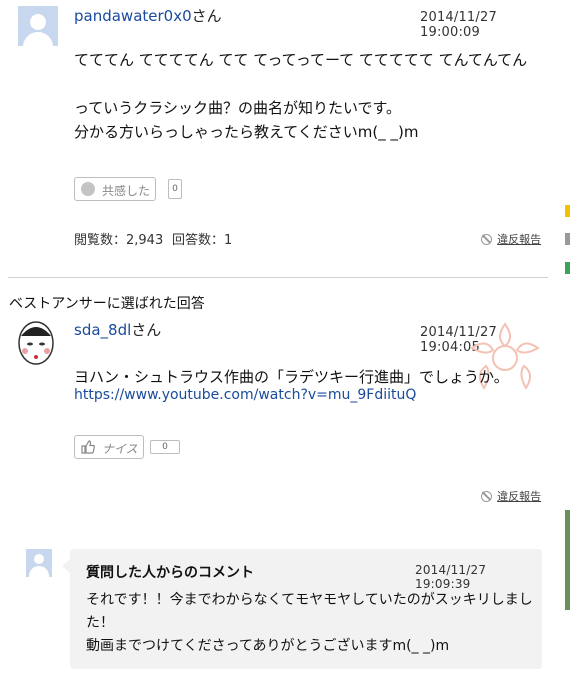 This screenshot has height=680, width=570. What do you see at coordinates (314, 84) in the screenshot?
I see `question-line` at bounding box center [314, 84].